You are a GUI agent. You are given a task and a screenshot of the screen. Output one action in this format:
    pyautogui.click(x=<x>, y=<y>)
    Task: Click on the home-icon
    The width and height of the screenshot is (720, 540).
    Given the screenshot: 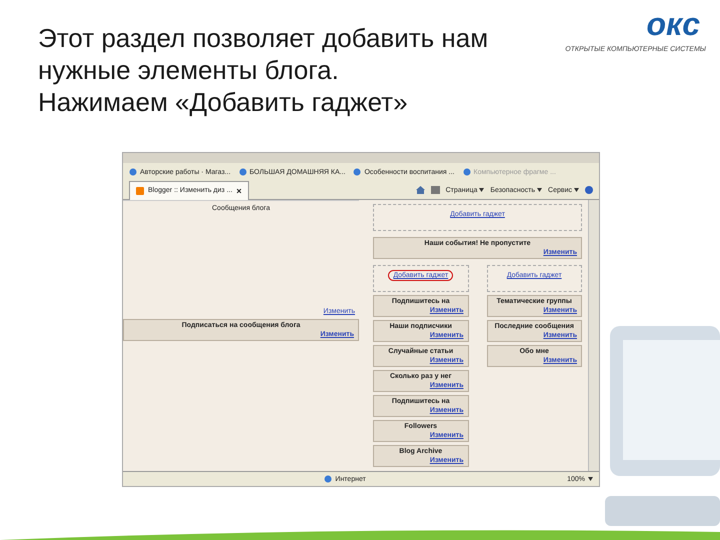 What is the action you would take?
    pyautogui.click(x=420, y=190)
    